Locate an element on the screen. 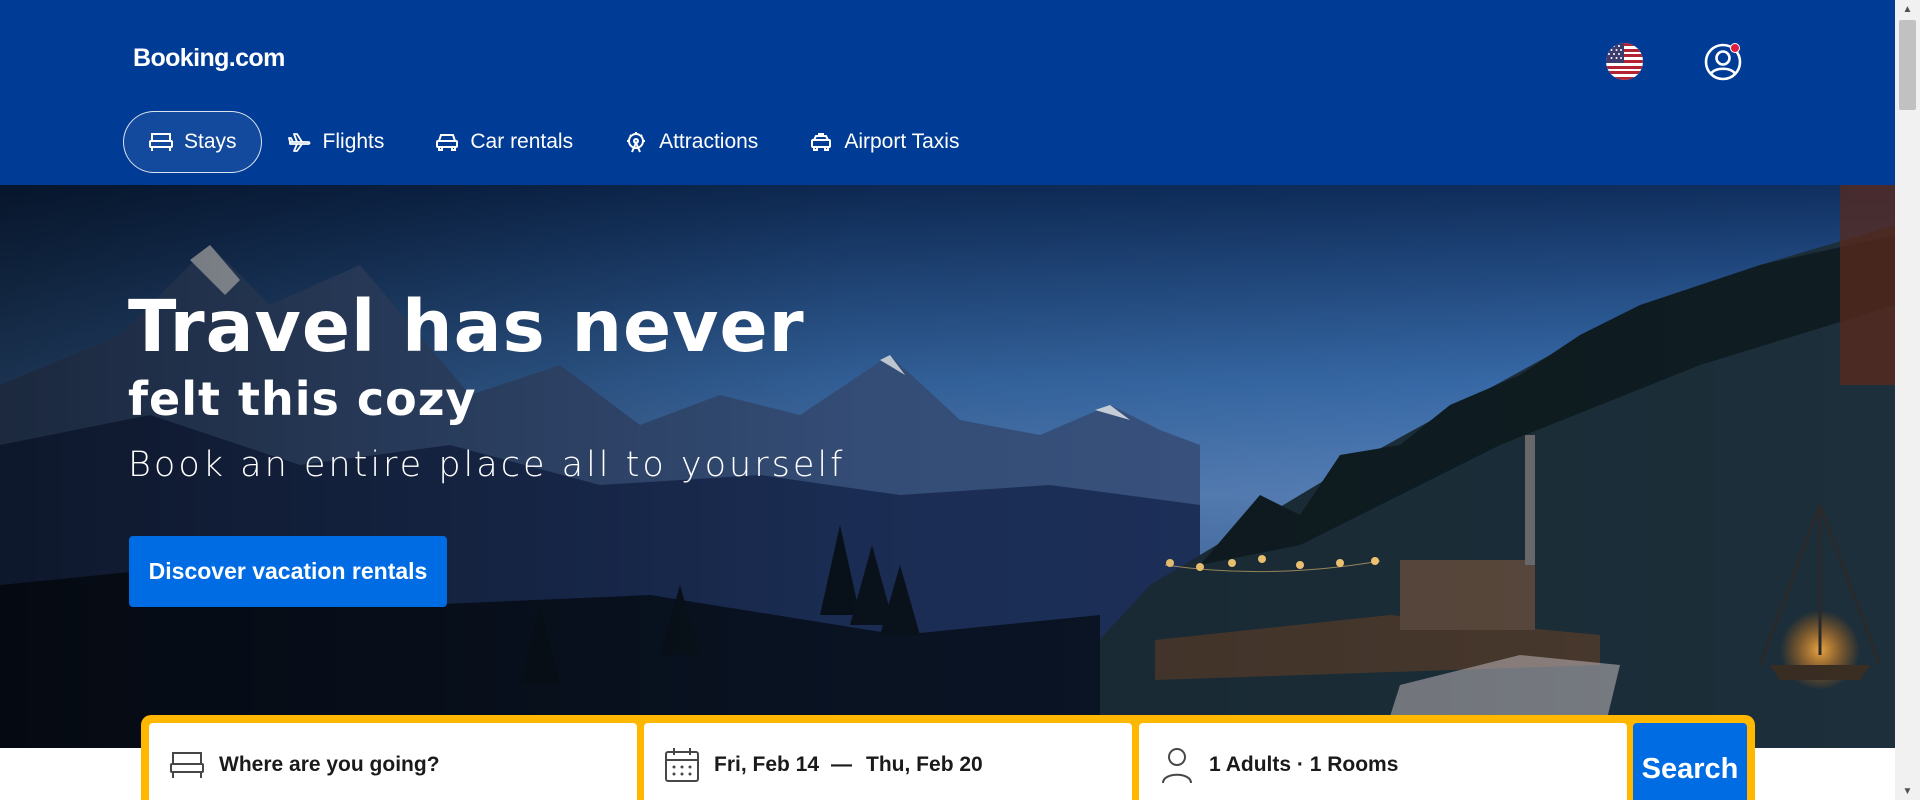  checkin-date: Fri, Feb 14 is located at coordinates (766, 765).